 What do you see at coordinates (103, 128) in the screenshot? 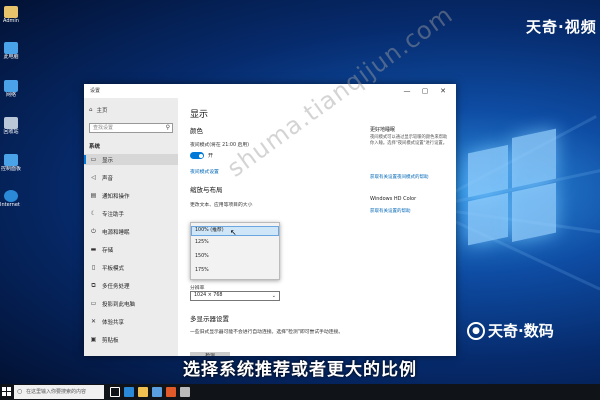
I see `search-placeholder: 查找设置` at bounding box center [103, 128].